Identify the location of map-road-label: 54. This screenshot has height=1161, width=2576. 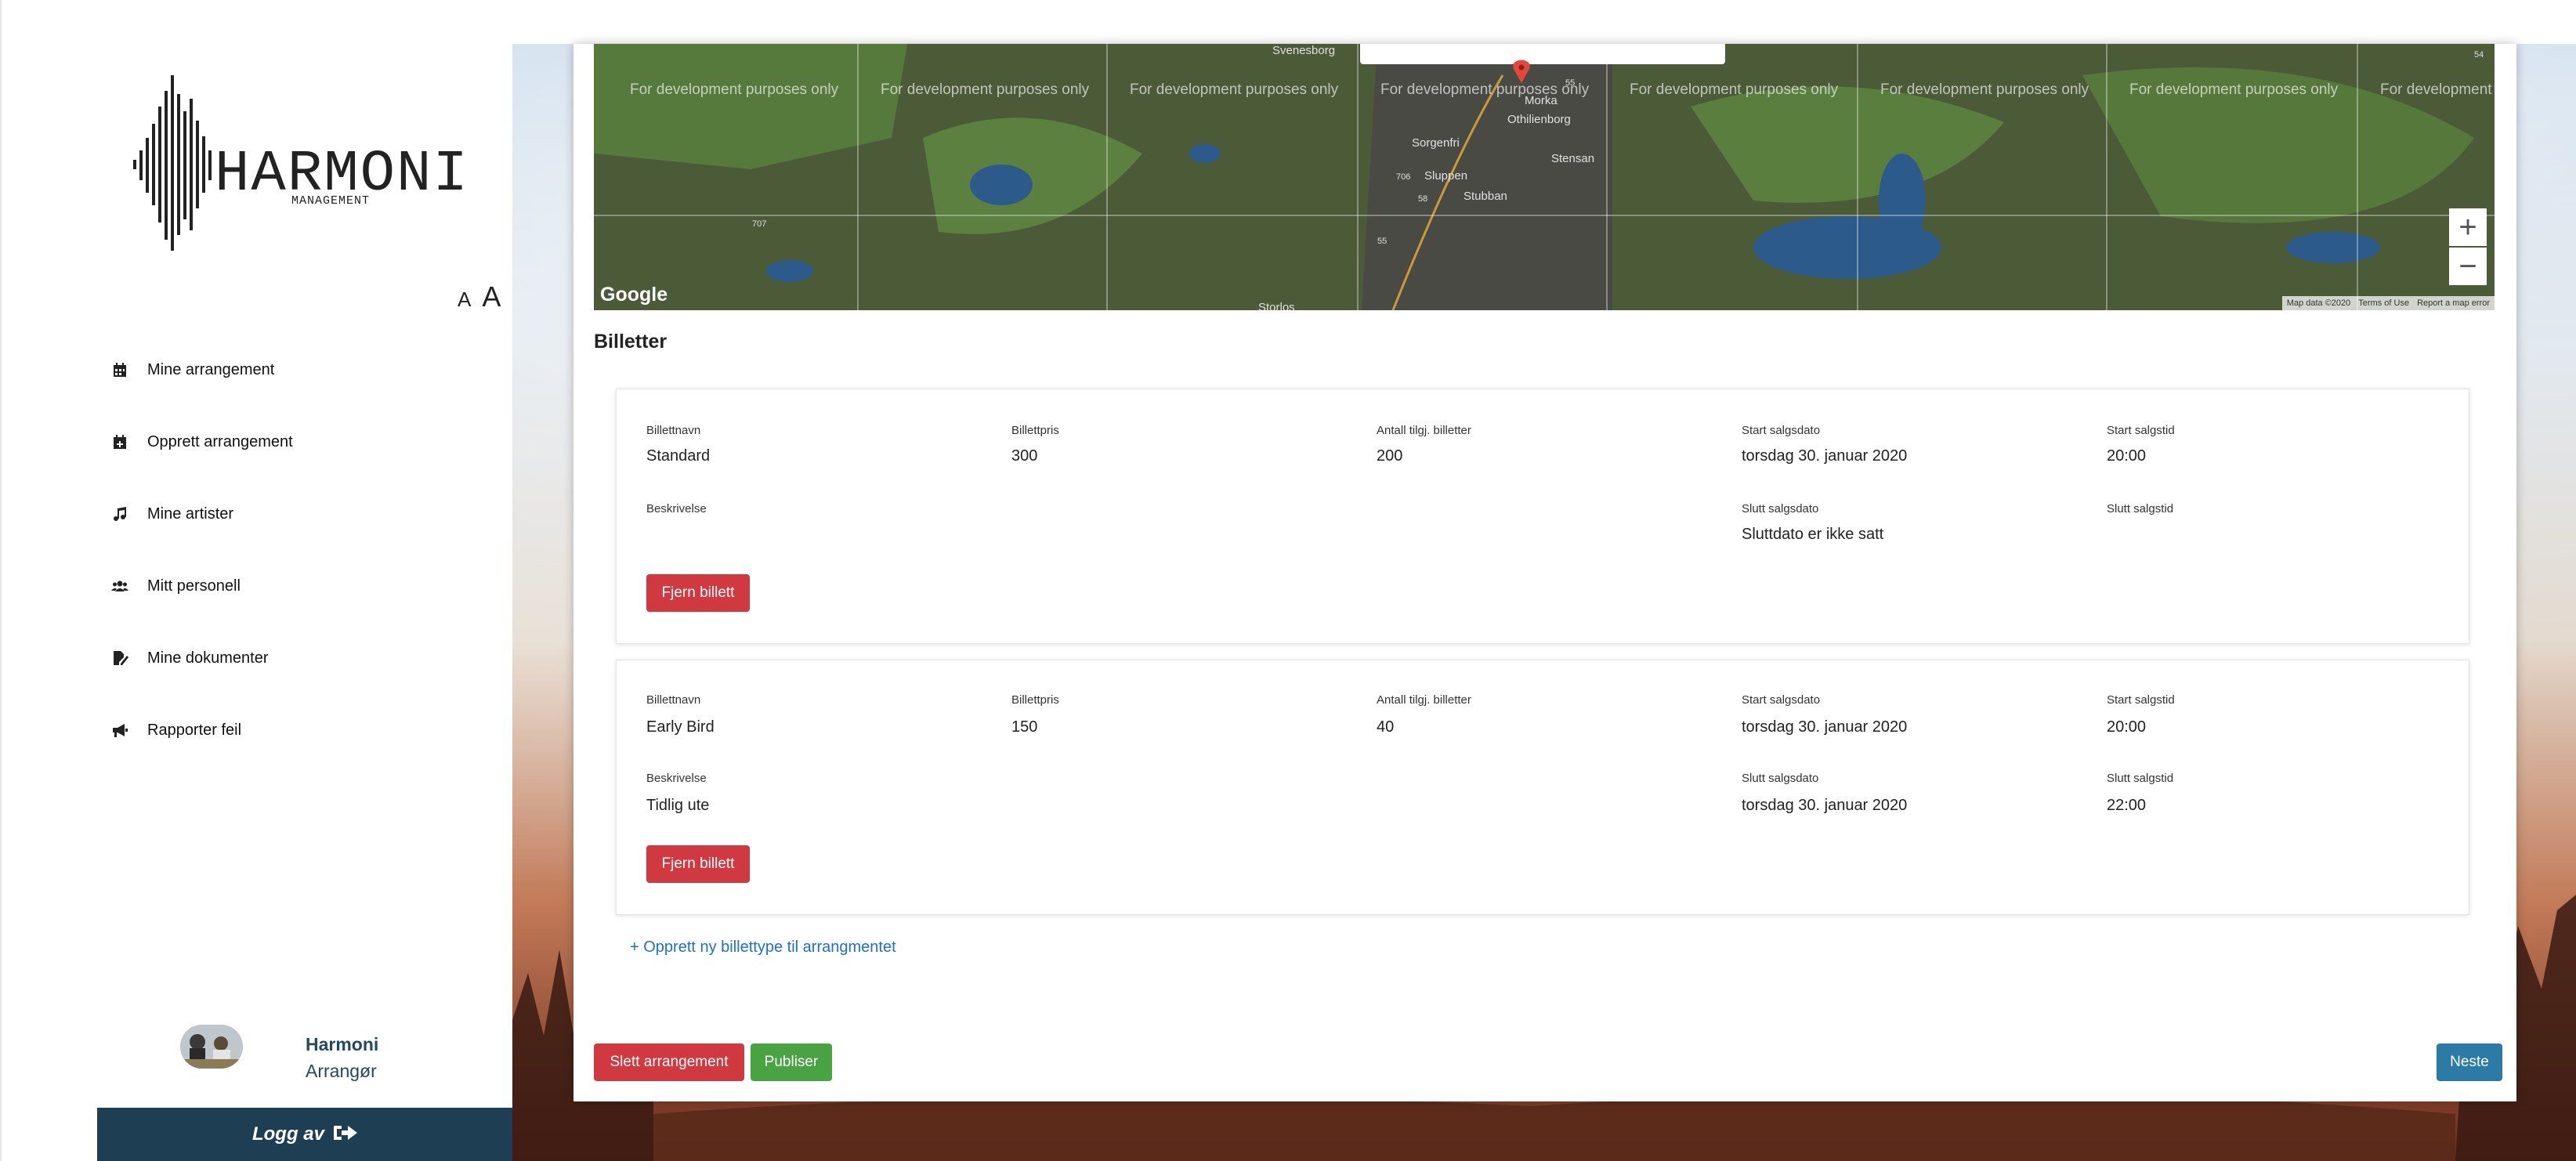
(2479, 55).